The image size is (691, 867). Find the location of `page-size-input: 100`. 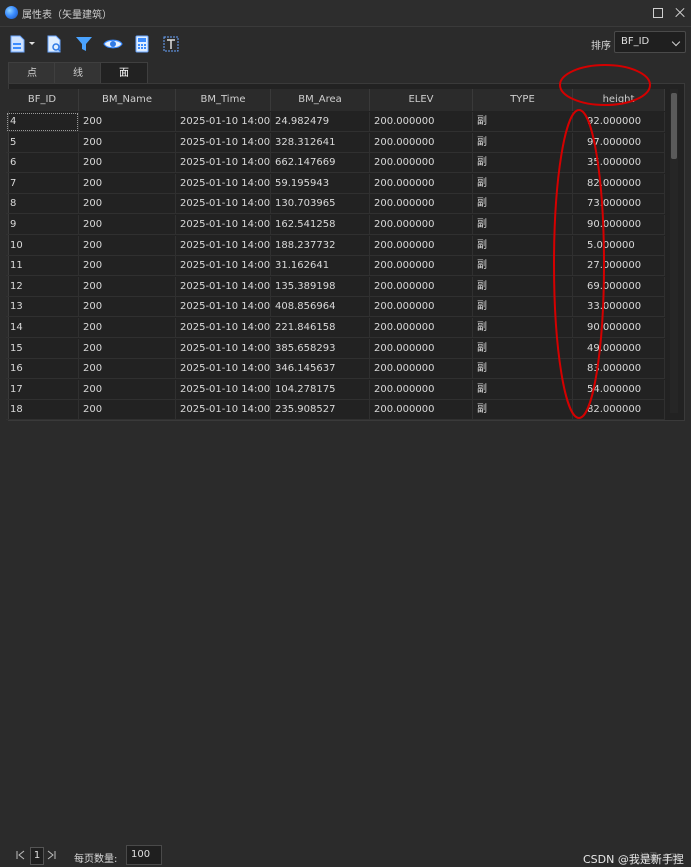

page-size-input: 100 is located at coordinates (144, 855).